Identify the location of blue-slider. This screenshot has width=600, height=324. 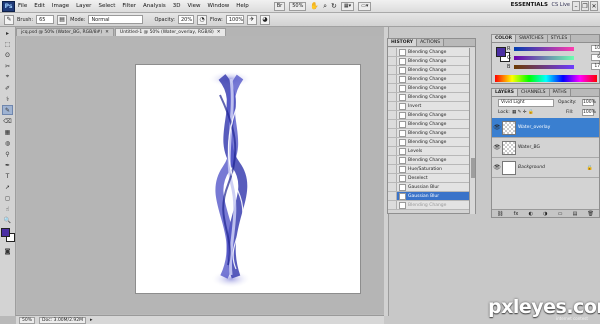
(544, 67).